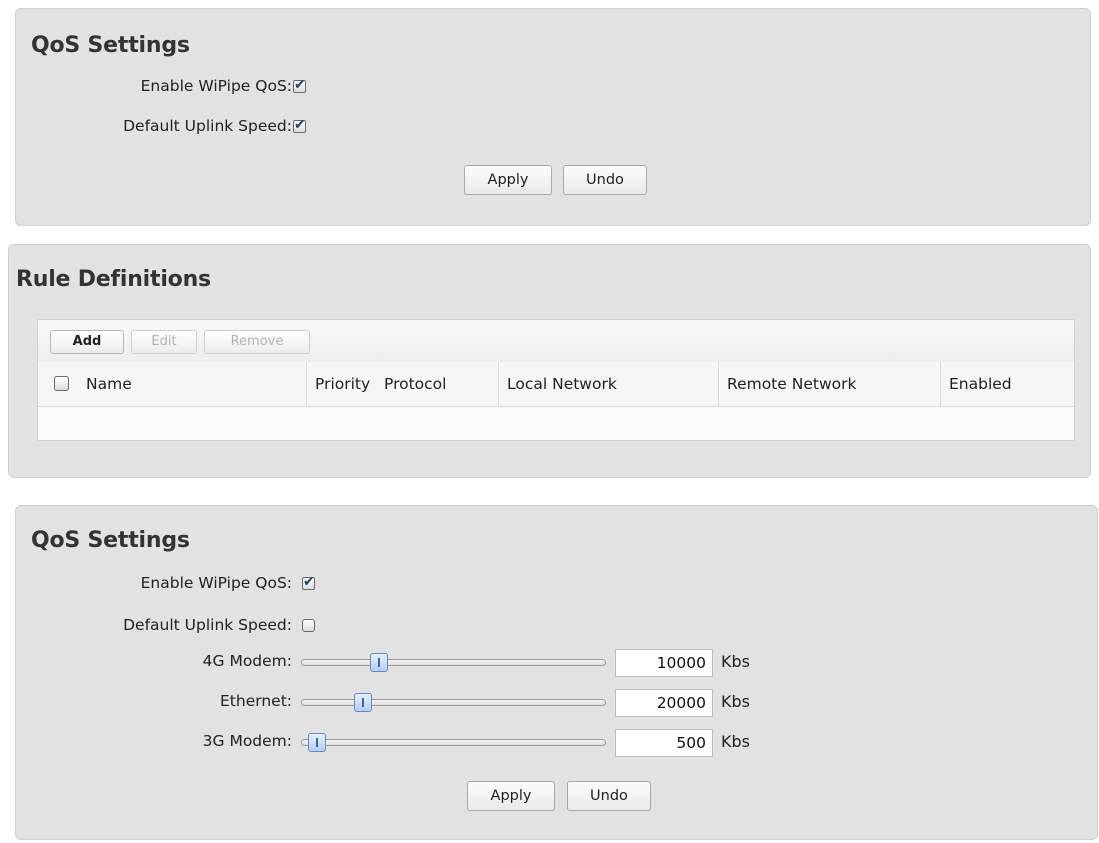  I want to click on 4g-modem-slider-track, so click(453, 662).